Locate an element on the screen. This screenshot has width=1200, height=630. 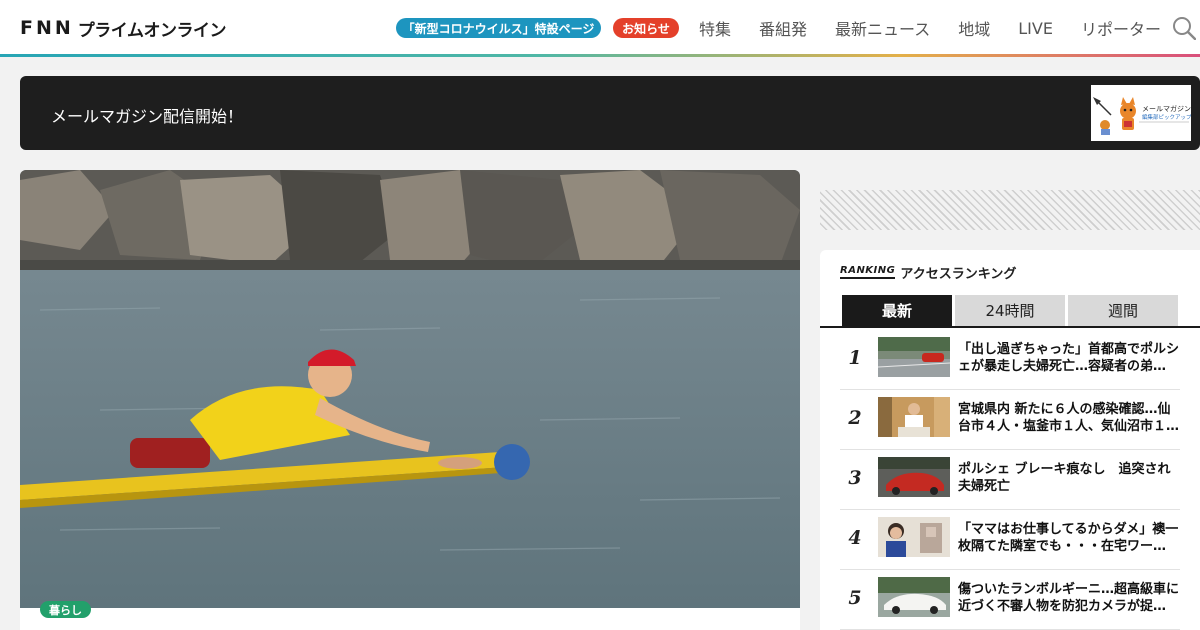
rank-number: 1 is located at coordinates (855, 358).